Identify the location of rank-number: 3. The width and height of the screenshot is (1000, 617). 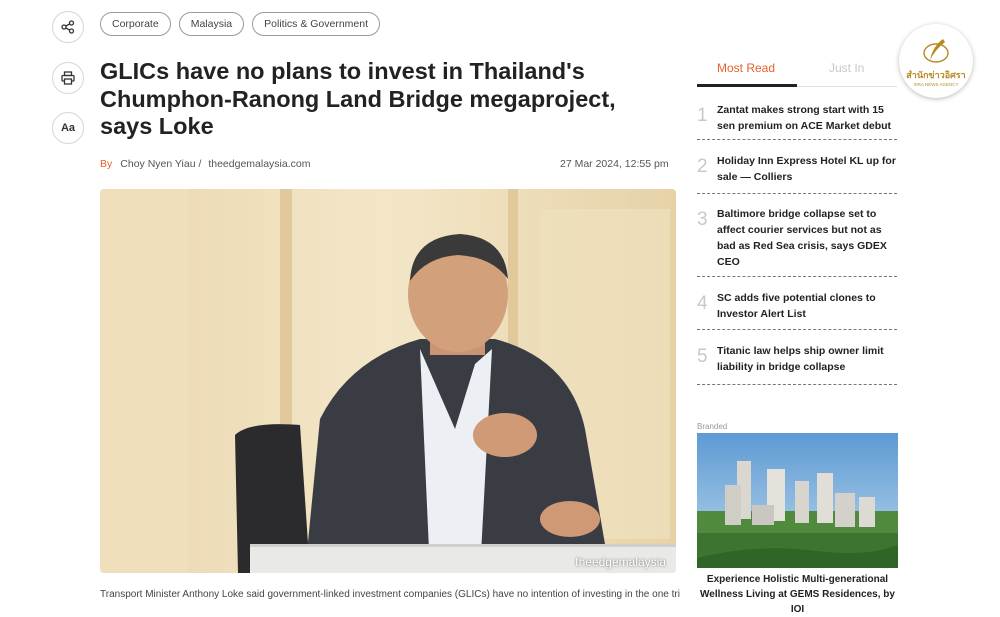
(702, 219).